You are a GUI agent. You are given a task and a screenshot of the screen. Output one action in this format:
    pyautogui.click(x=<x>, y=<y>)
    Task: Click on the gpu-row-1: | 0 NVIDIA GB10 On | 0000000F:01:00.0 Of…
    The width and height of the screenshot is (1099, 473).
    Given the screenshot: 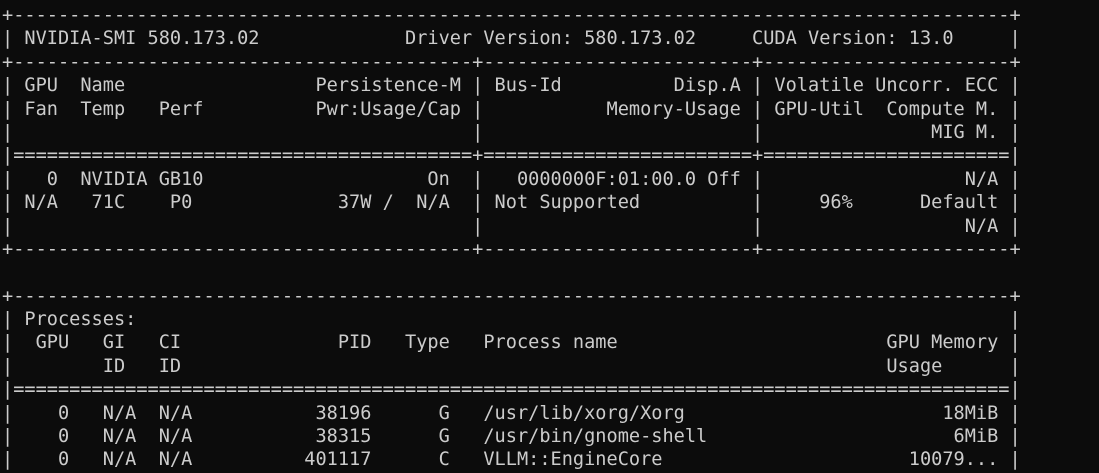 What is the action you would take?
    pyautogui.click(x=511, y=179)
    